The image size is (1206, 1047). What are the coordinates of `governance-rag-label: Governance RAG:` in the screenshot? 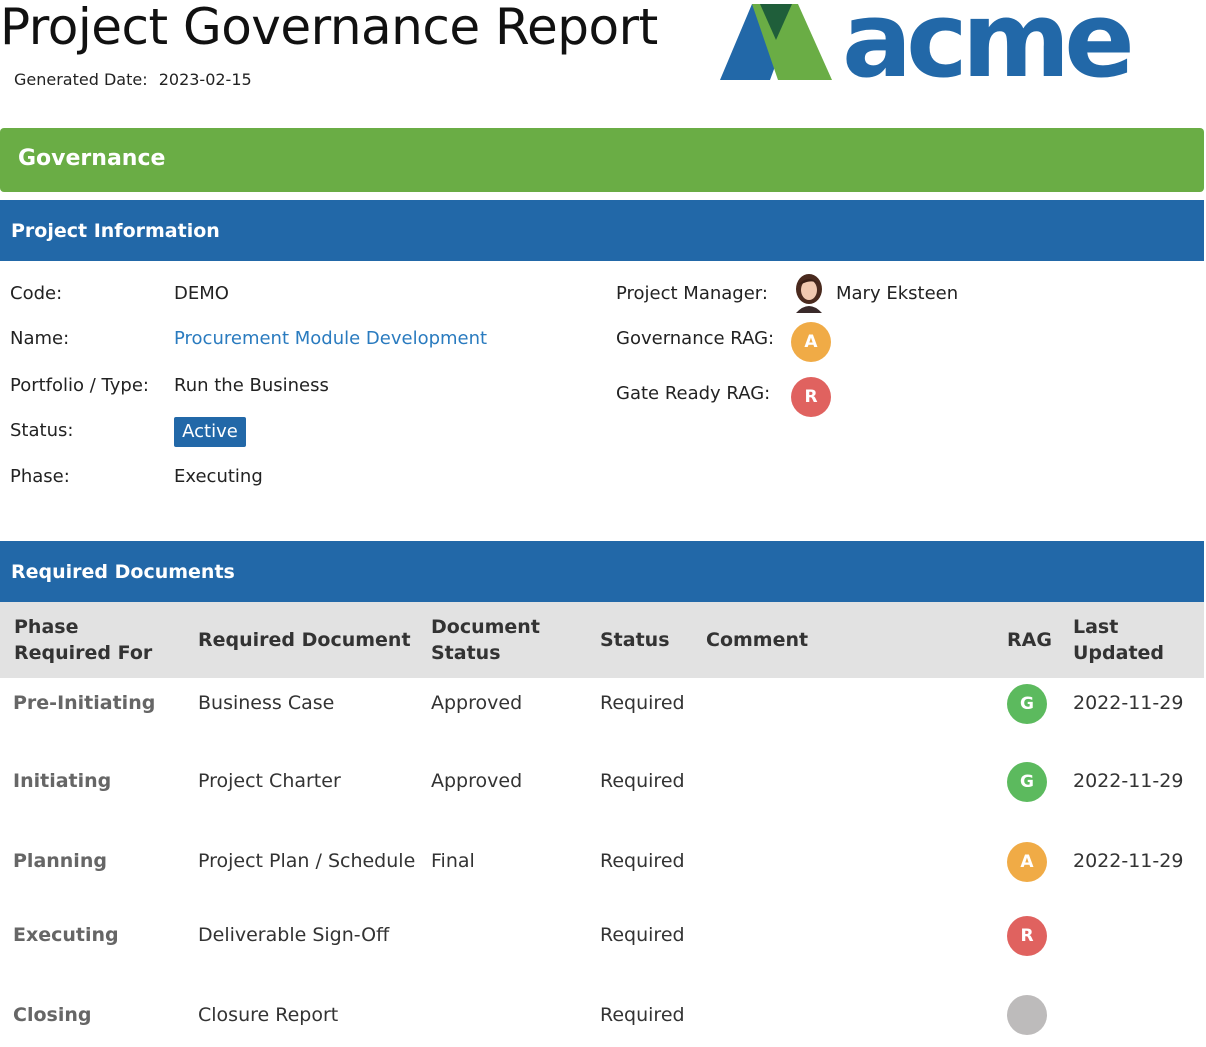 It's located at (695, 338).